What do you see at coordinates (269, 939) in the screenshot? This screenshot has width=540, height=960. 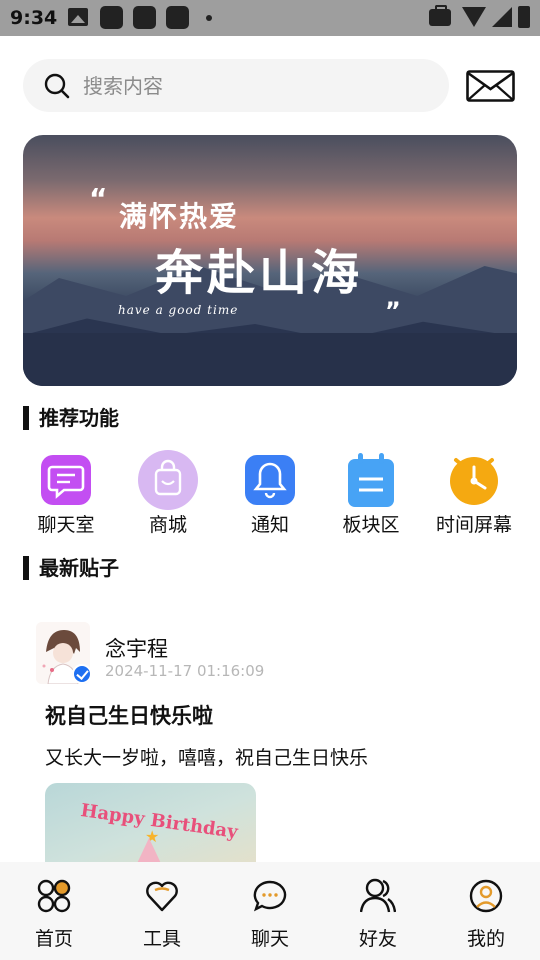 I see `tab-label: 聊天` at bounding box center [269, 939].